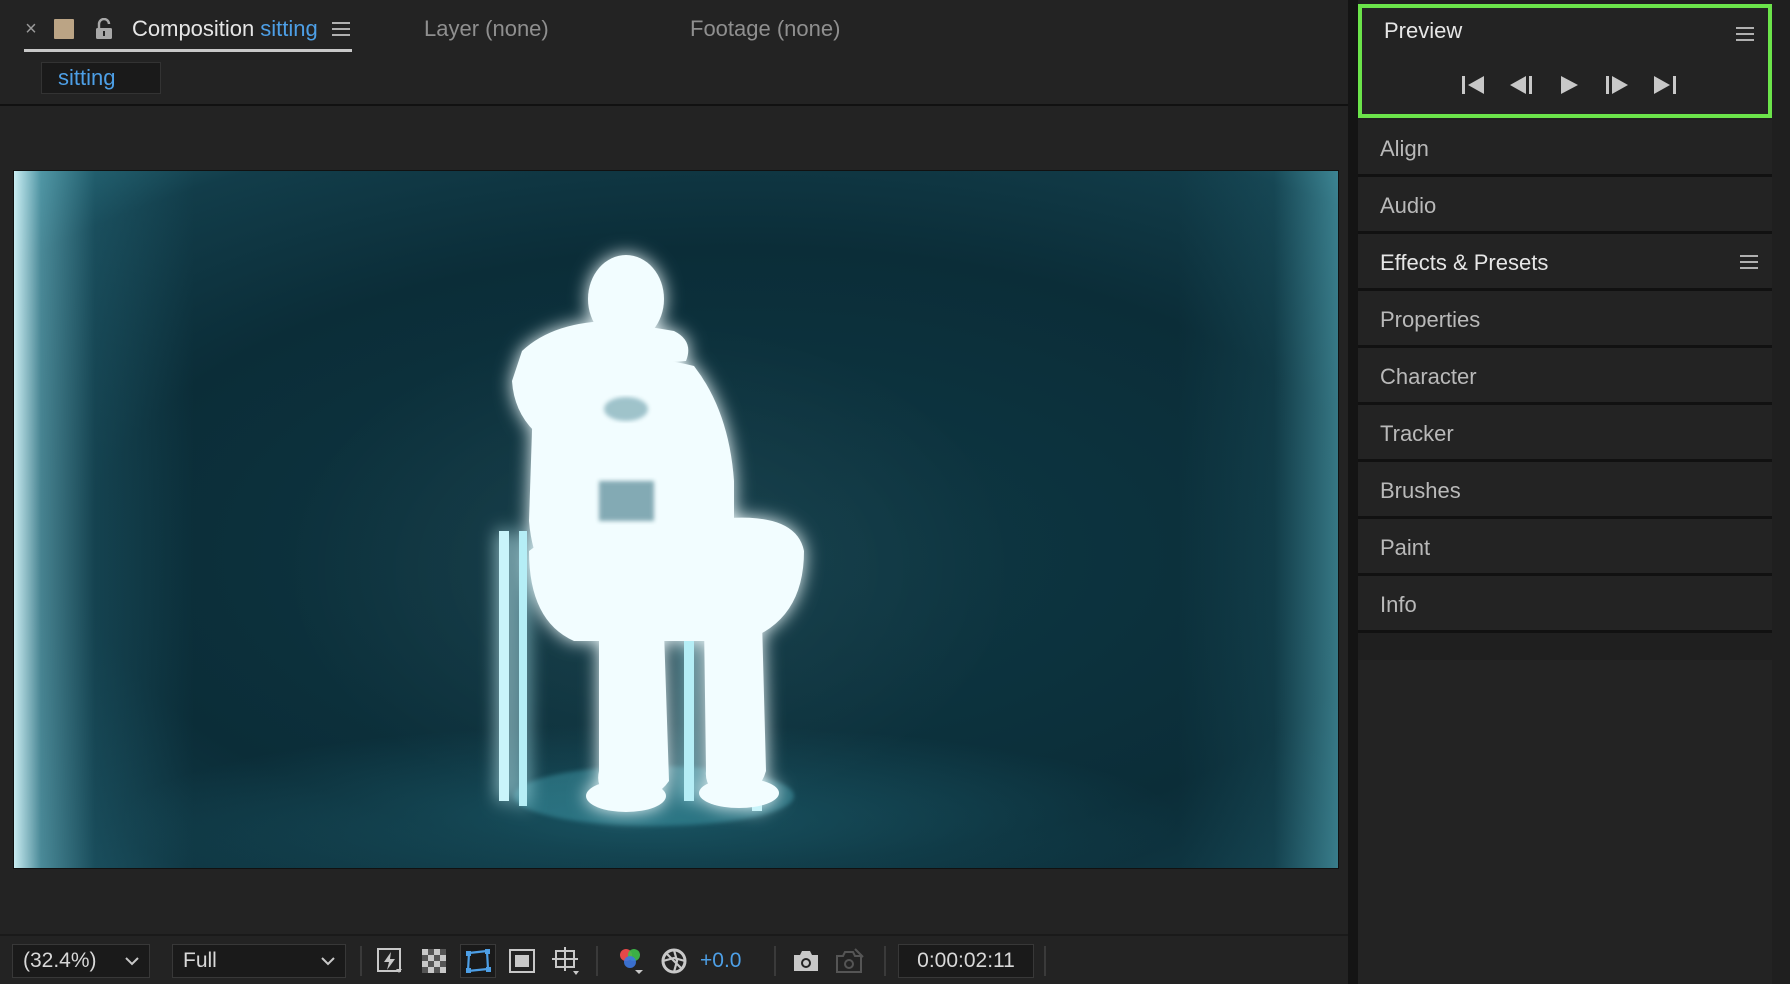 This screenshot has width=1790, height=984. Describe the element at coordinates (1745, 34) in the screenshot. I see `preview-panel-menu-icon` at that location.